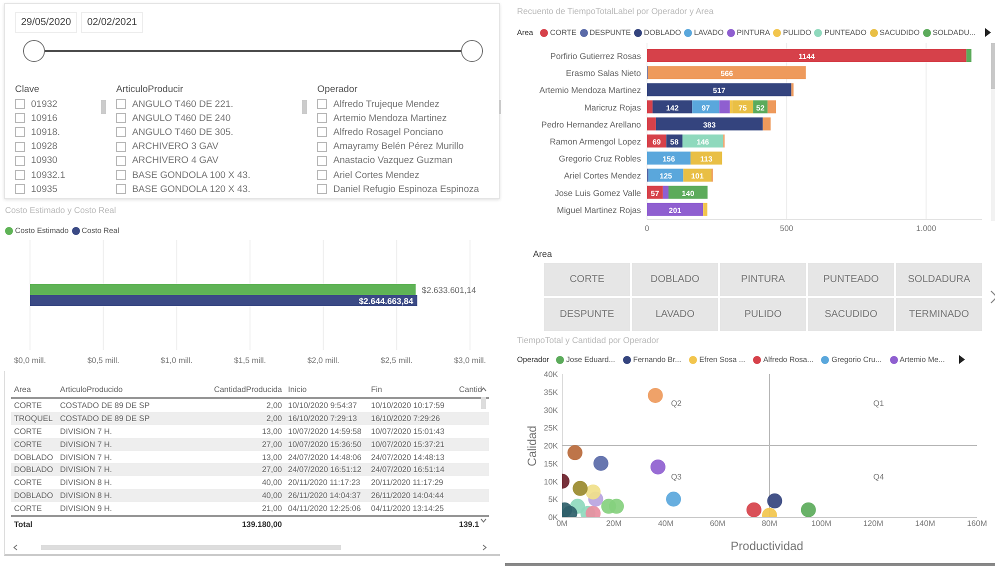  Describe the element at coordinates (27, 89) in the screenshot. I see `slicer-title: Clave` at that location.